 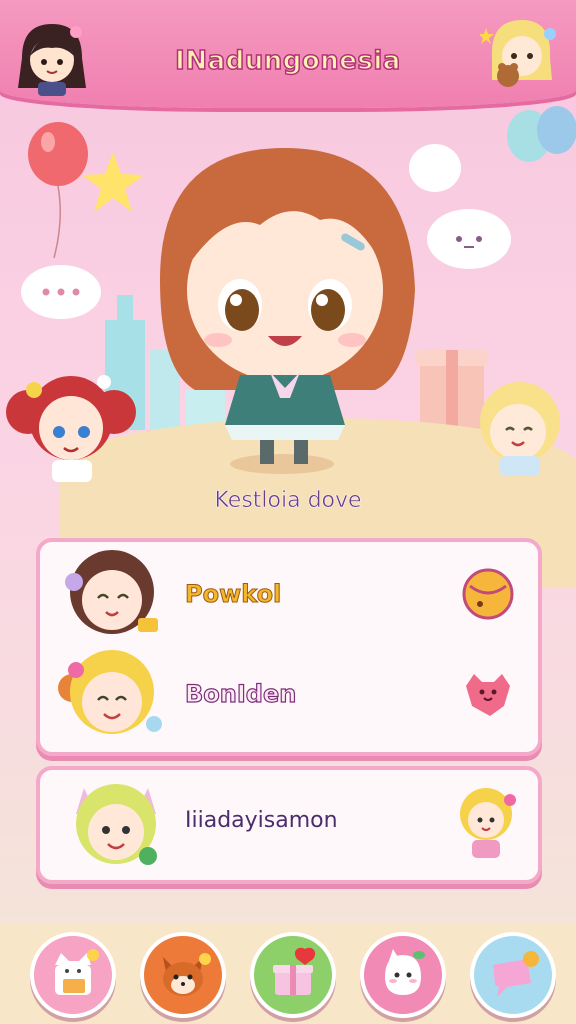 I want to click on star-icon, so click(x=113, y=182).